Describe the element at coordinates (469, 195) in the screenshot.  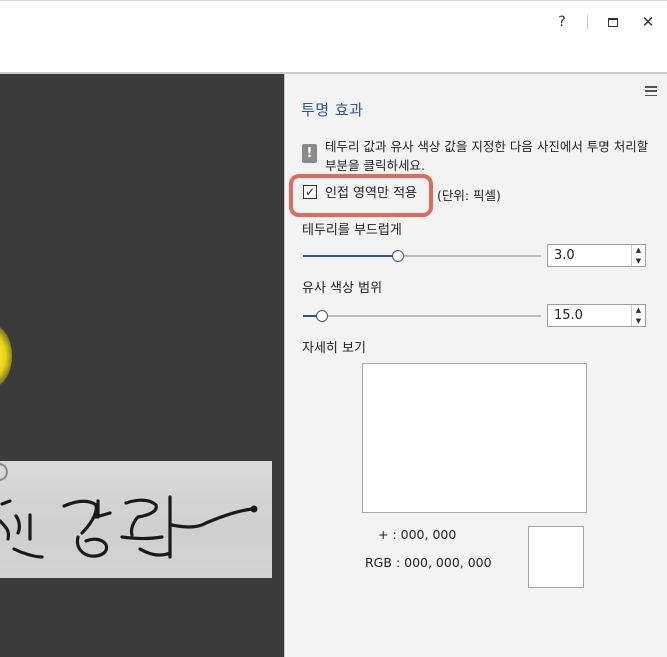
I see `unit-label: (단위: 픽셀)` at that location.